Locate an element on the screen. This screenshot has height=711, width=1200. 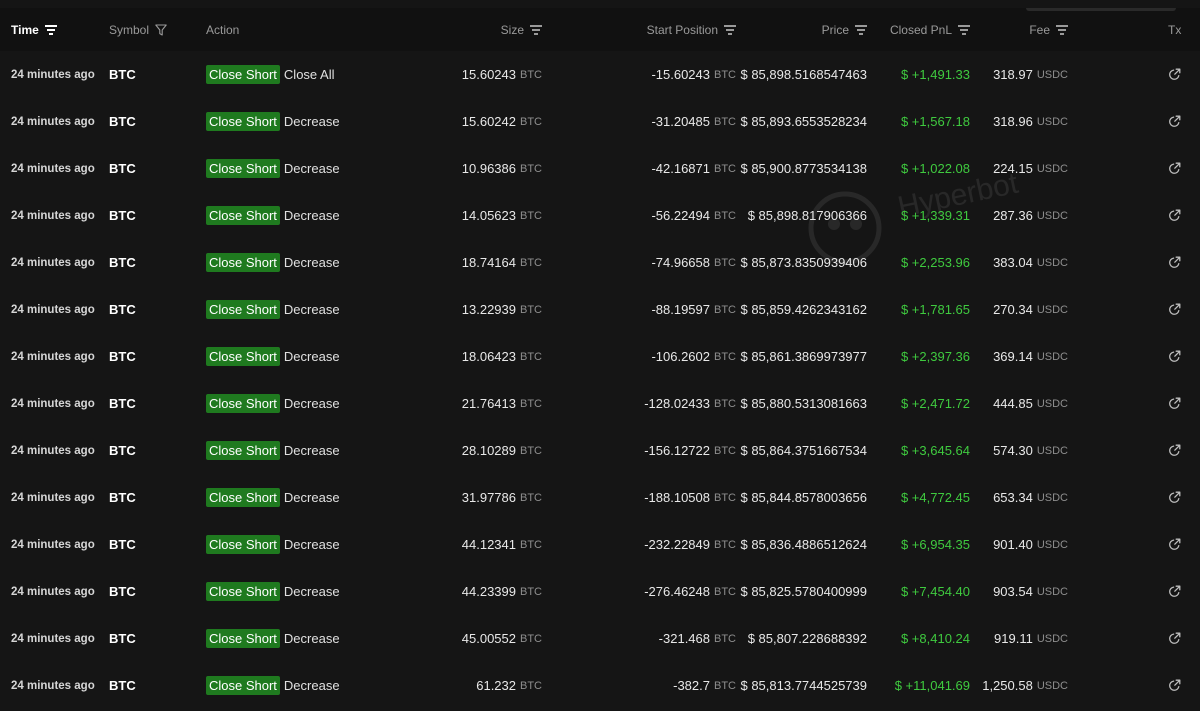
column-header-symbol: Symbol is located at coordinates (138, 29).